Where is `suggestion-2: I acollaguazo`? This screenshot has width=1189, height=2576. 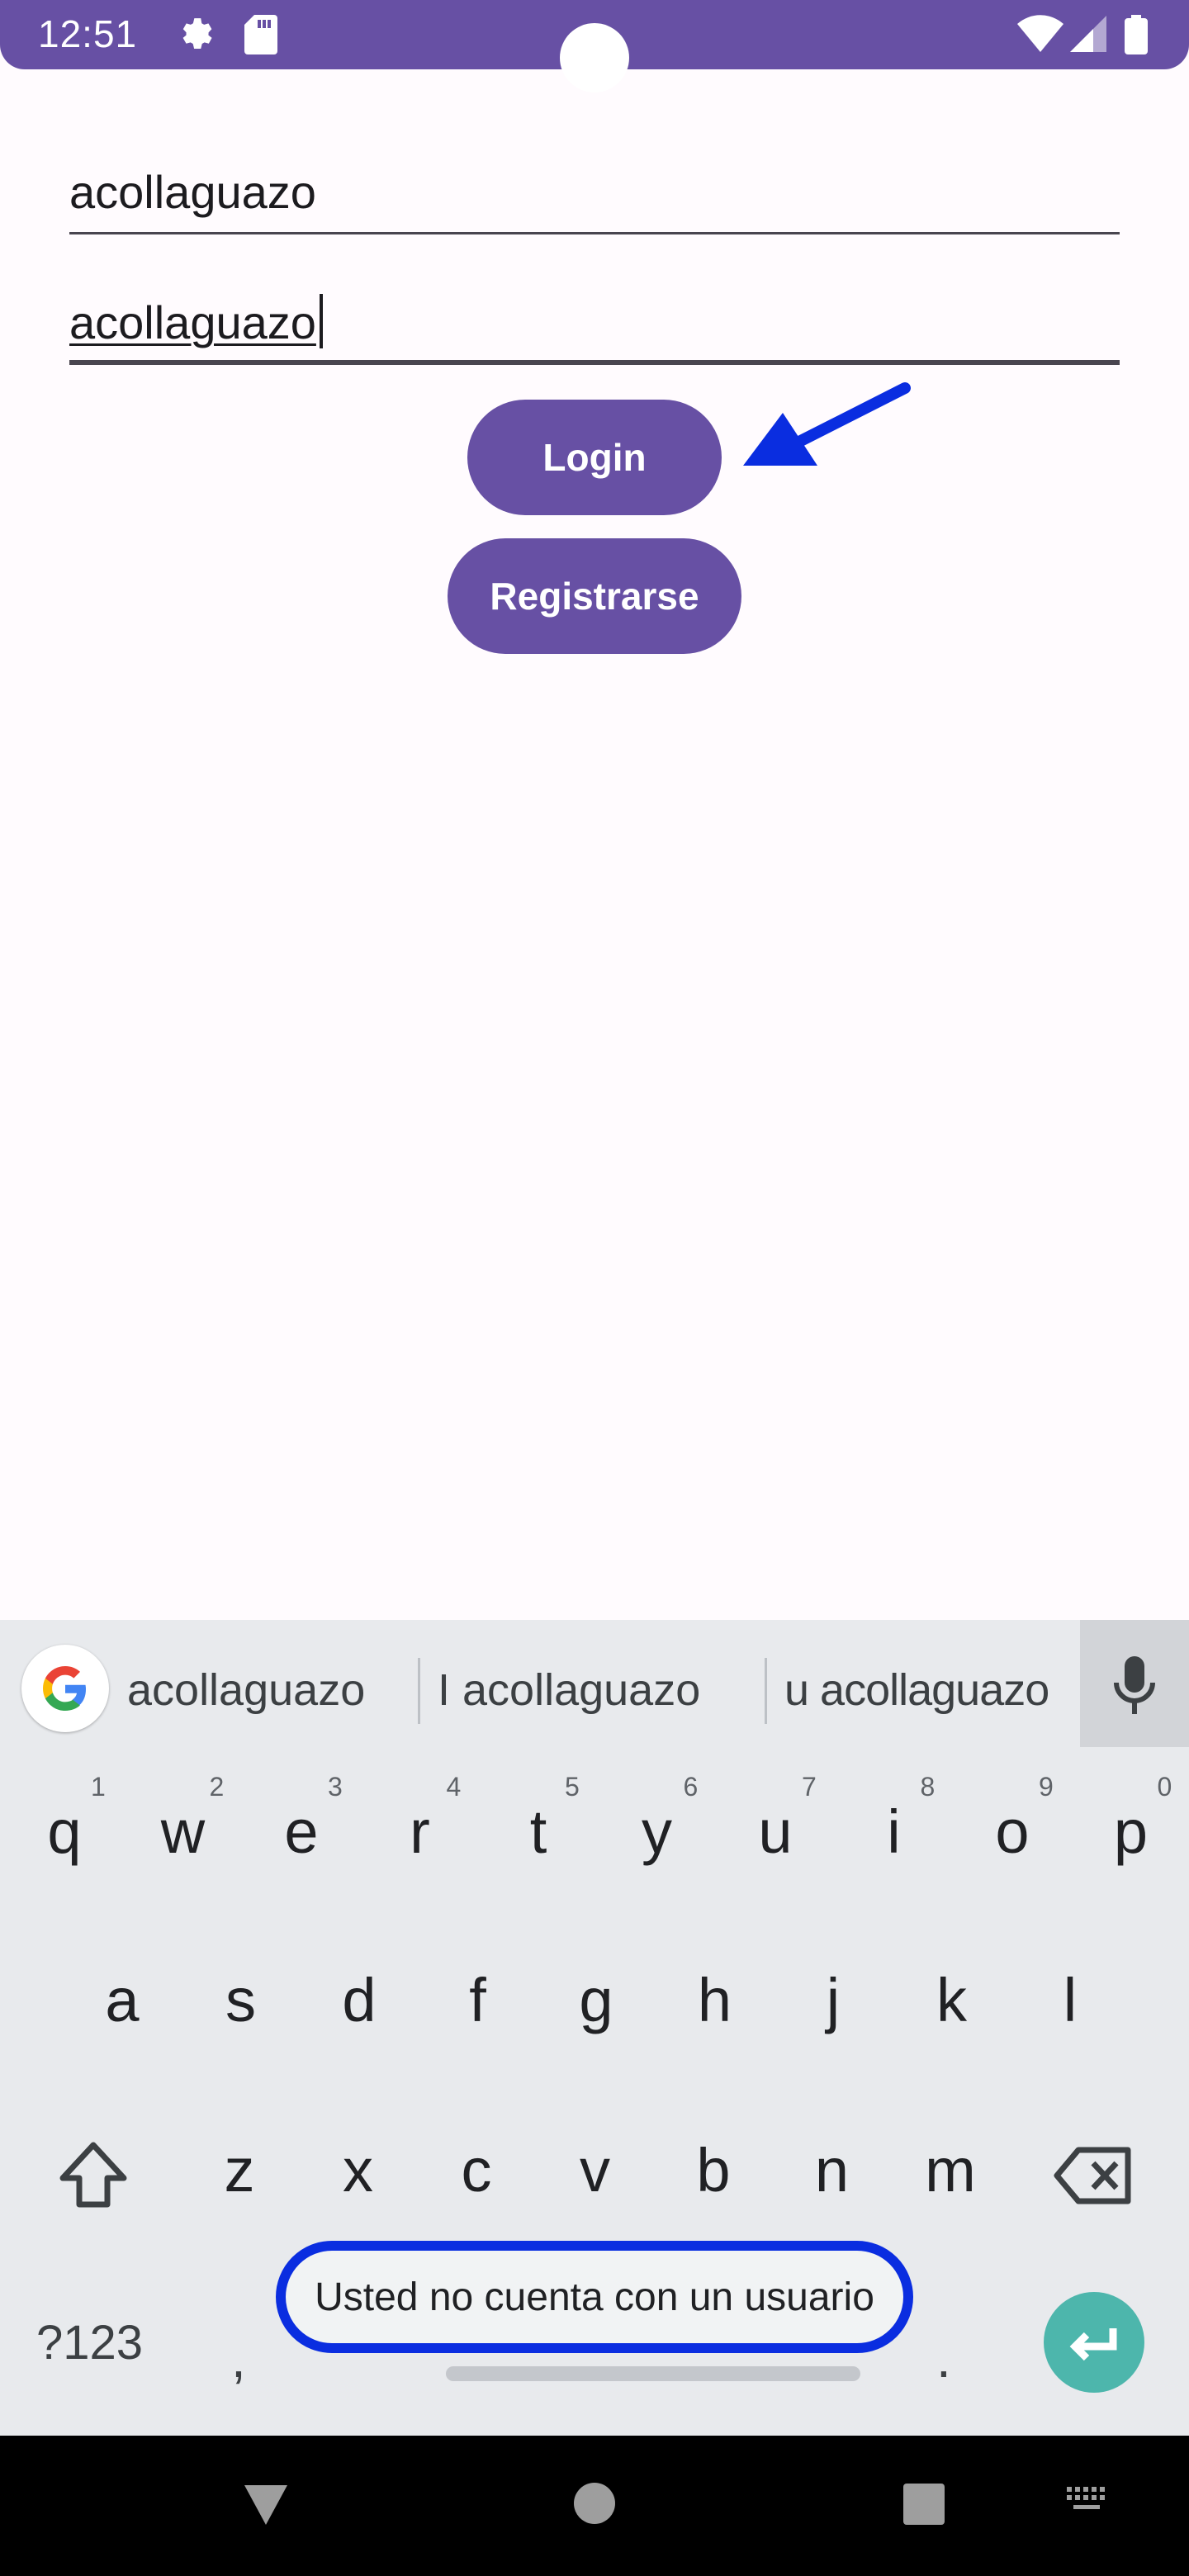 suggestion-2: I acollaguazo is located at coordinates (569, 1690).